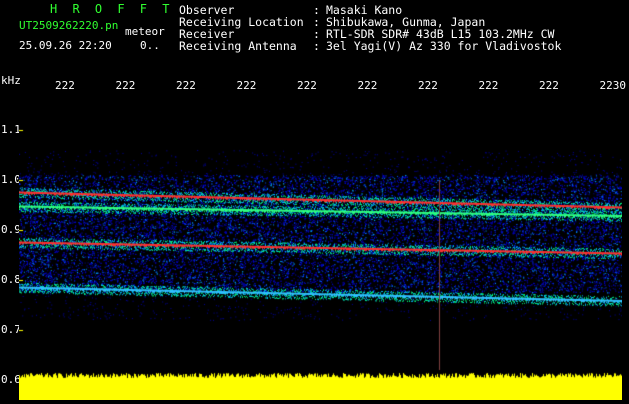 The image size is (629, 404). I want to click on y-tick-label: 0.7, so click(11, 329).